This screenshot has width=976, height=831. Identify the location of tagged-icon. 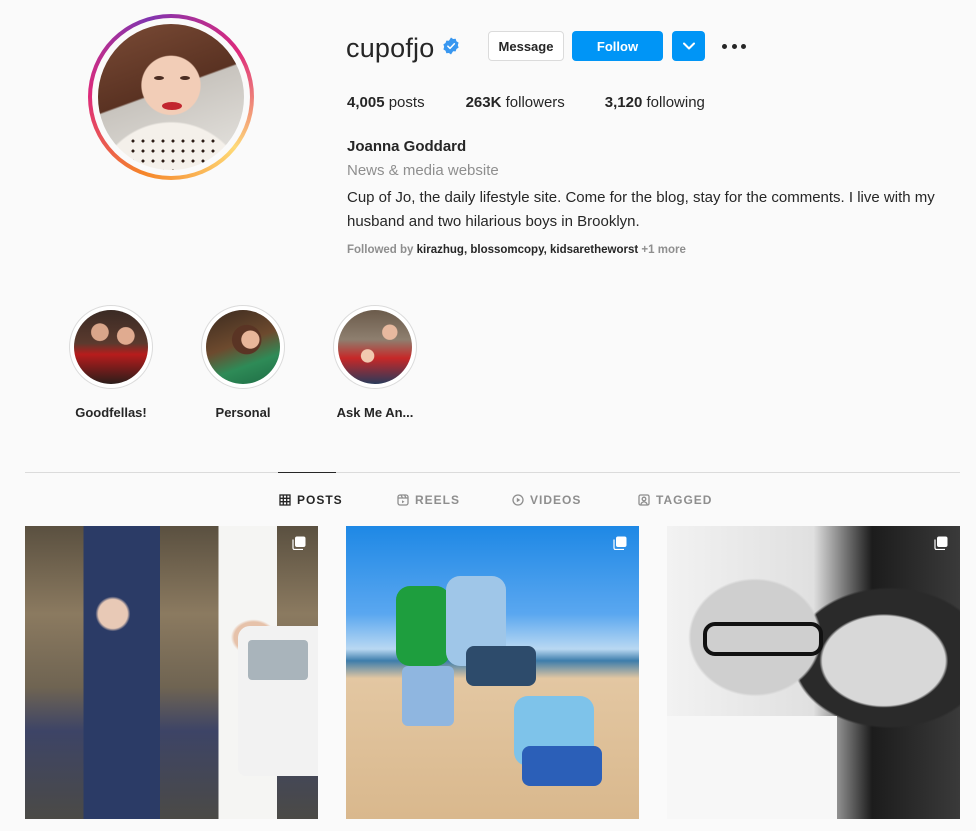
(644, 500).